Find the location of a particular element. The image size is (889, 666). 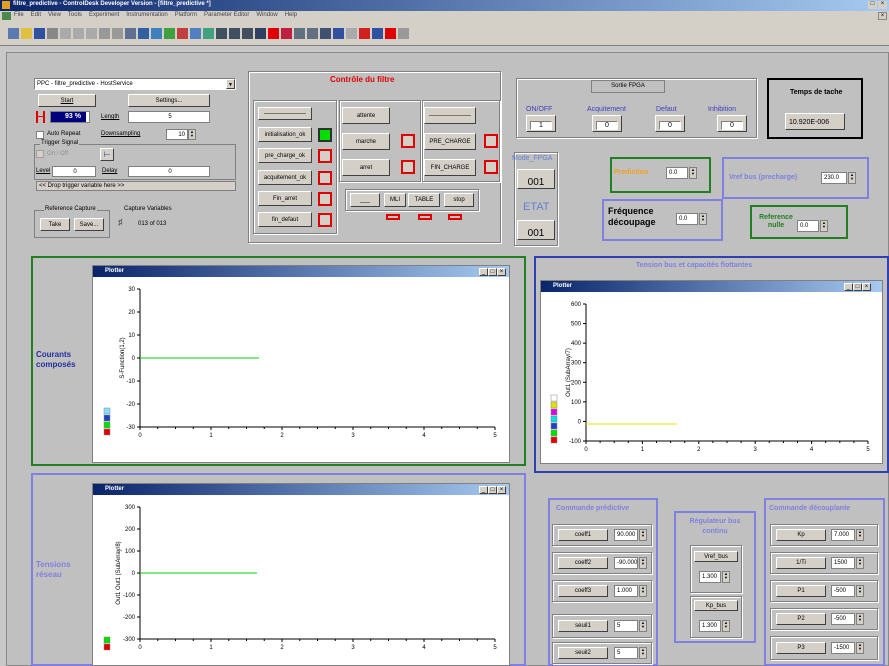

stop-icon is located at coordinates (273, 33).